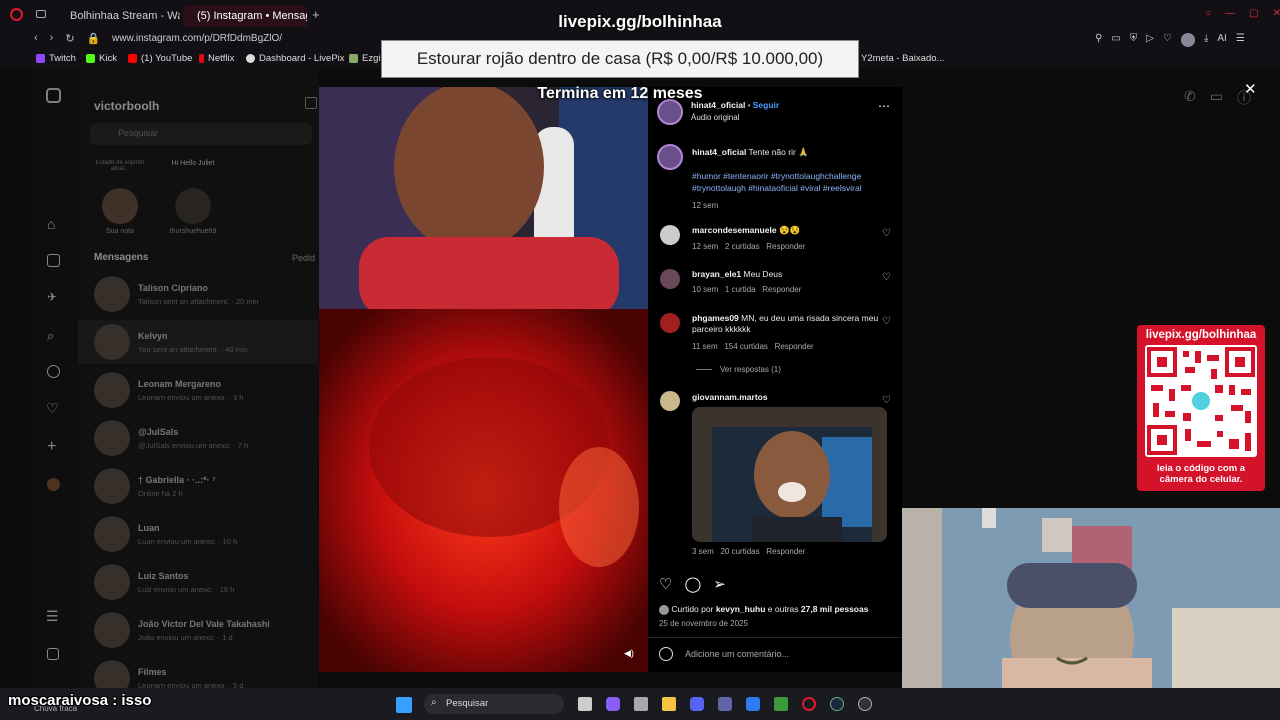  Describe the element at coordinates (666, 654) in the screenshot. I see `emoji-icon` at that location.